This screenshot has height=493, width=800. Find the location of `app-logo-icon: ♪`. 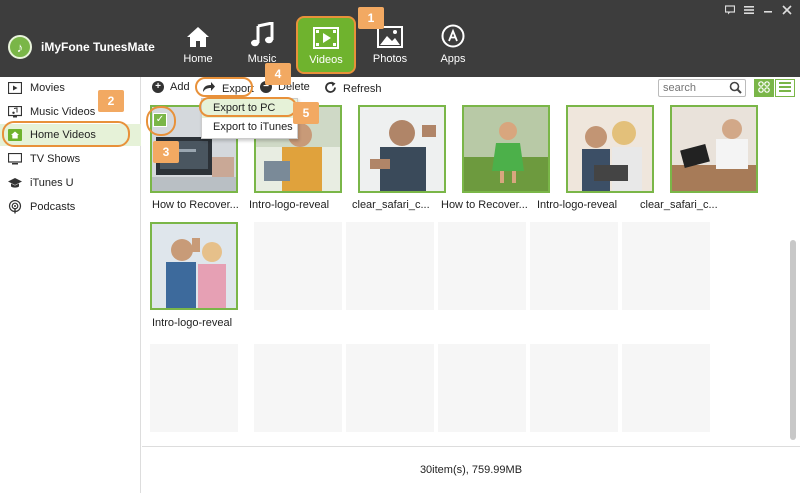

app-logo-icon: ♪ is located at coordinates (20, 47).